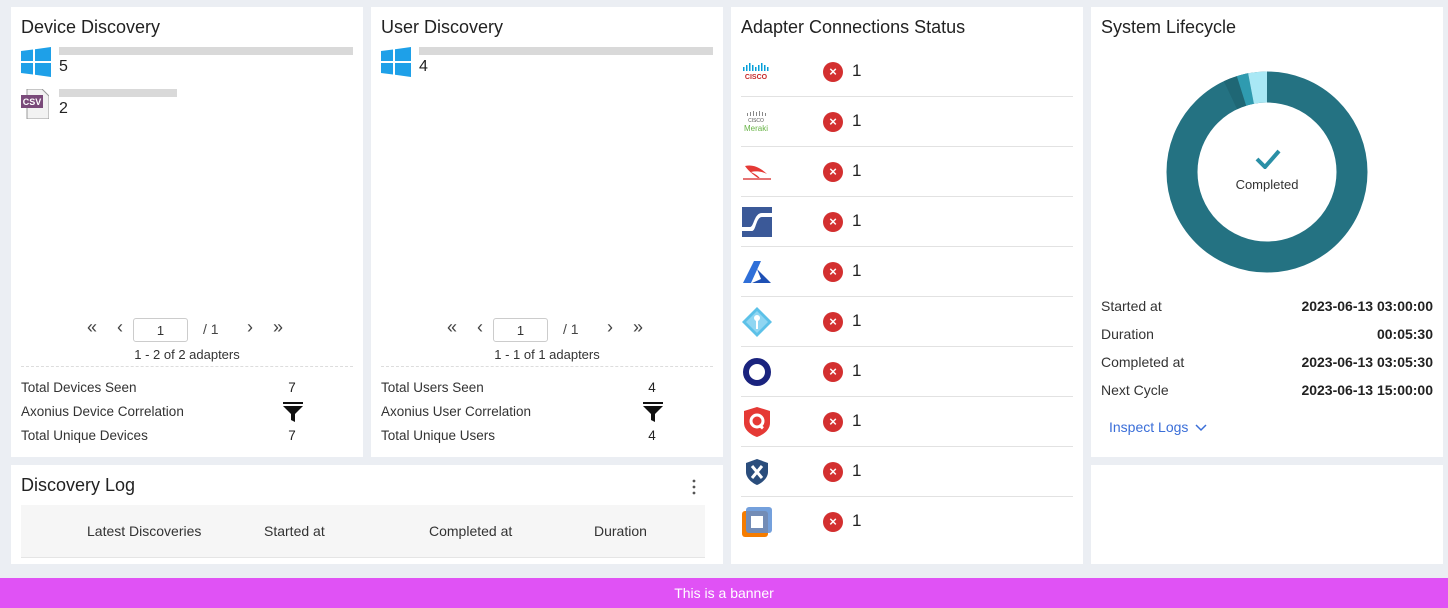 The width and height of the screenshot is (1448, 608). I want to click on device-pager: « ‹ / 1 › », so click(187, 329).